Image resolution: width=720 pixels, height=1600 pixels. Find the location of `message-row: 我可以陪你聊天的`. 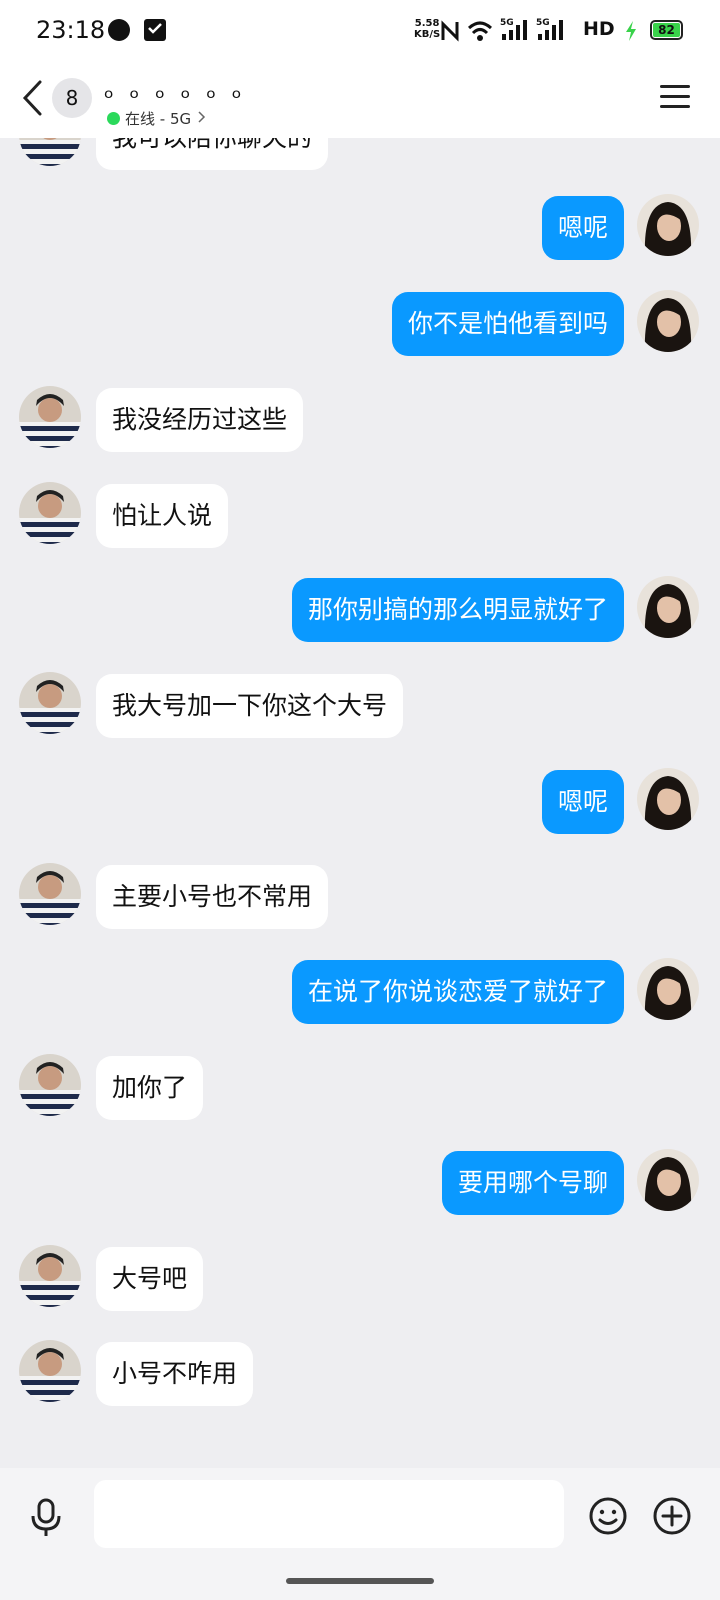

message-row: 我可以陪你聊天的 is located at coordinates (360, 154).